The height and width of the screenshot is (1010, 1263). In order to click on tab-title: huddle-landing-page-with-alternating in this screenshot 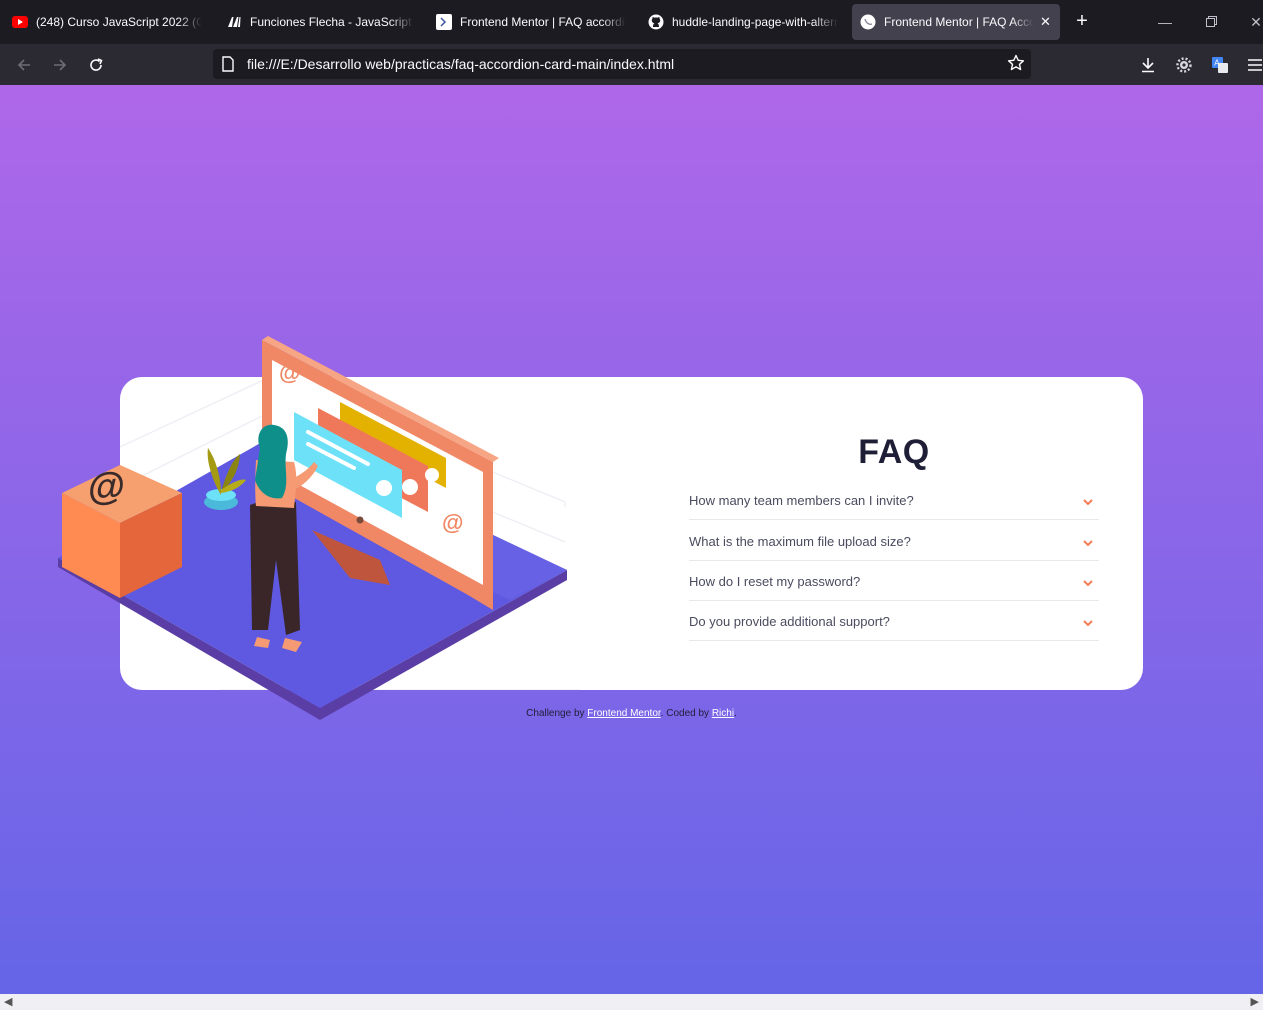, I will do `click(755, 22)`.